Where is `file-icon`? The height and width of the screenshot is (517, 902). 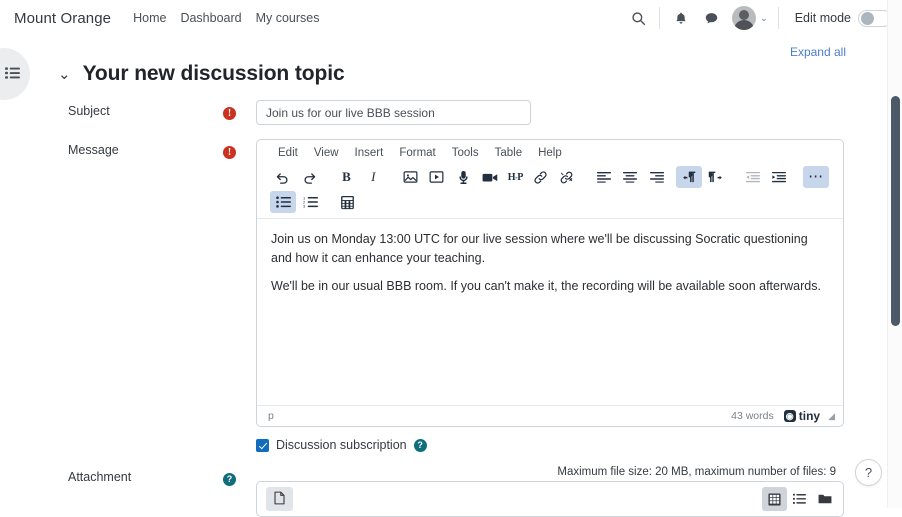 file-icon is located at coordinates (279, 499).